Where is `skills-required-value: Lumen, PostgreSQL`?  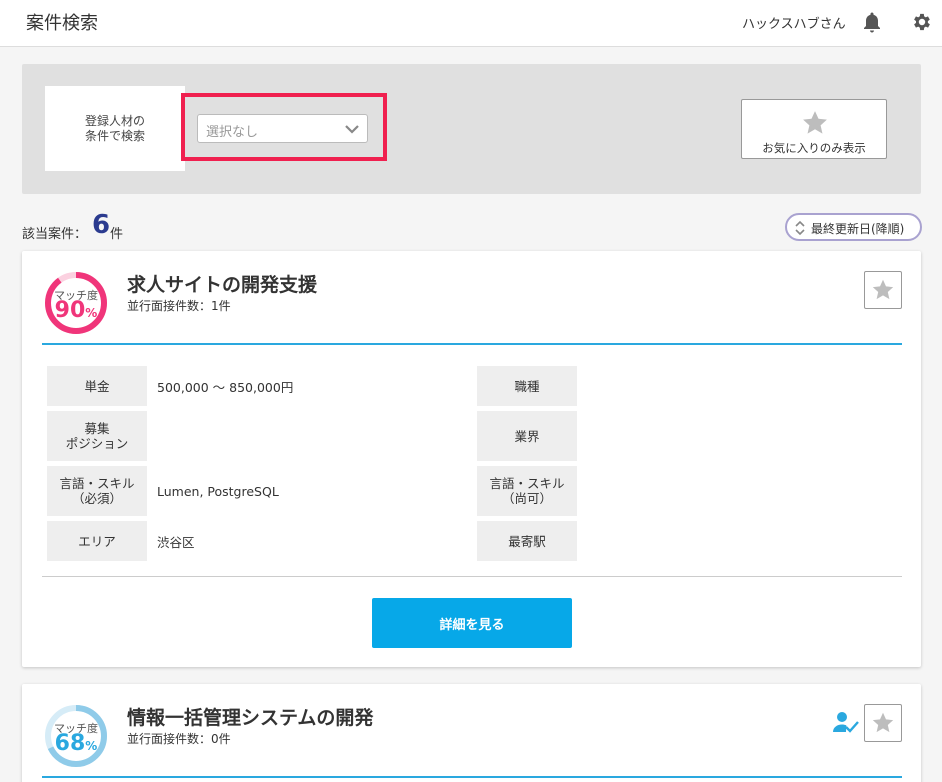 skills-required-value: Lumen, PostgreSQL is located at coordinates (218, 491).